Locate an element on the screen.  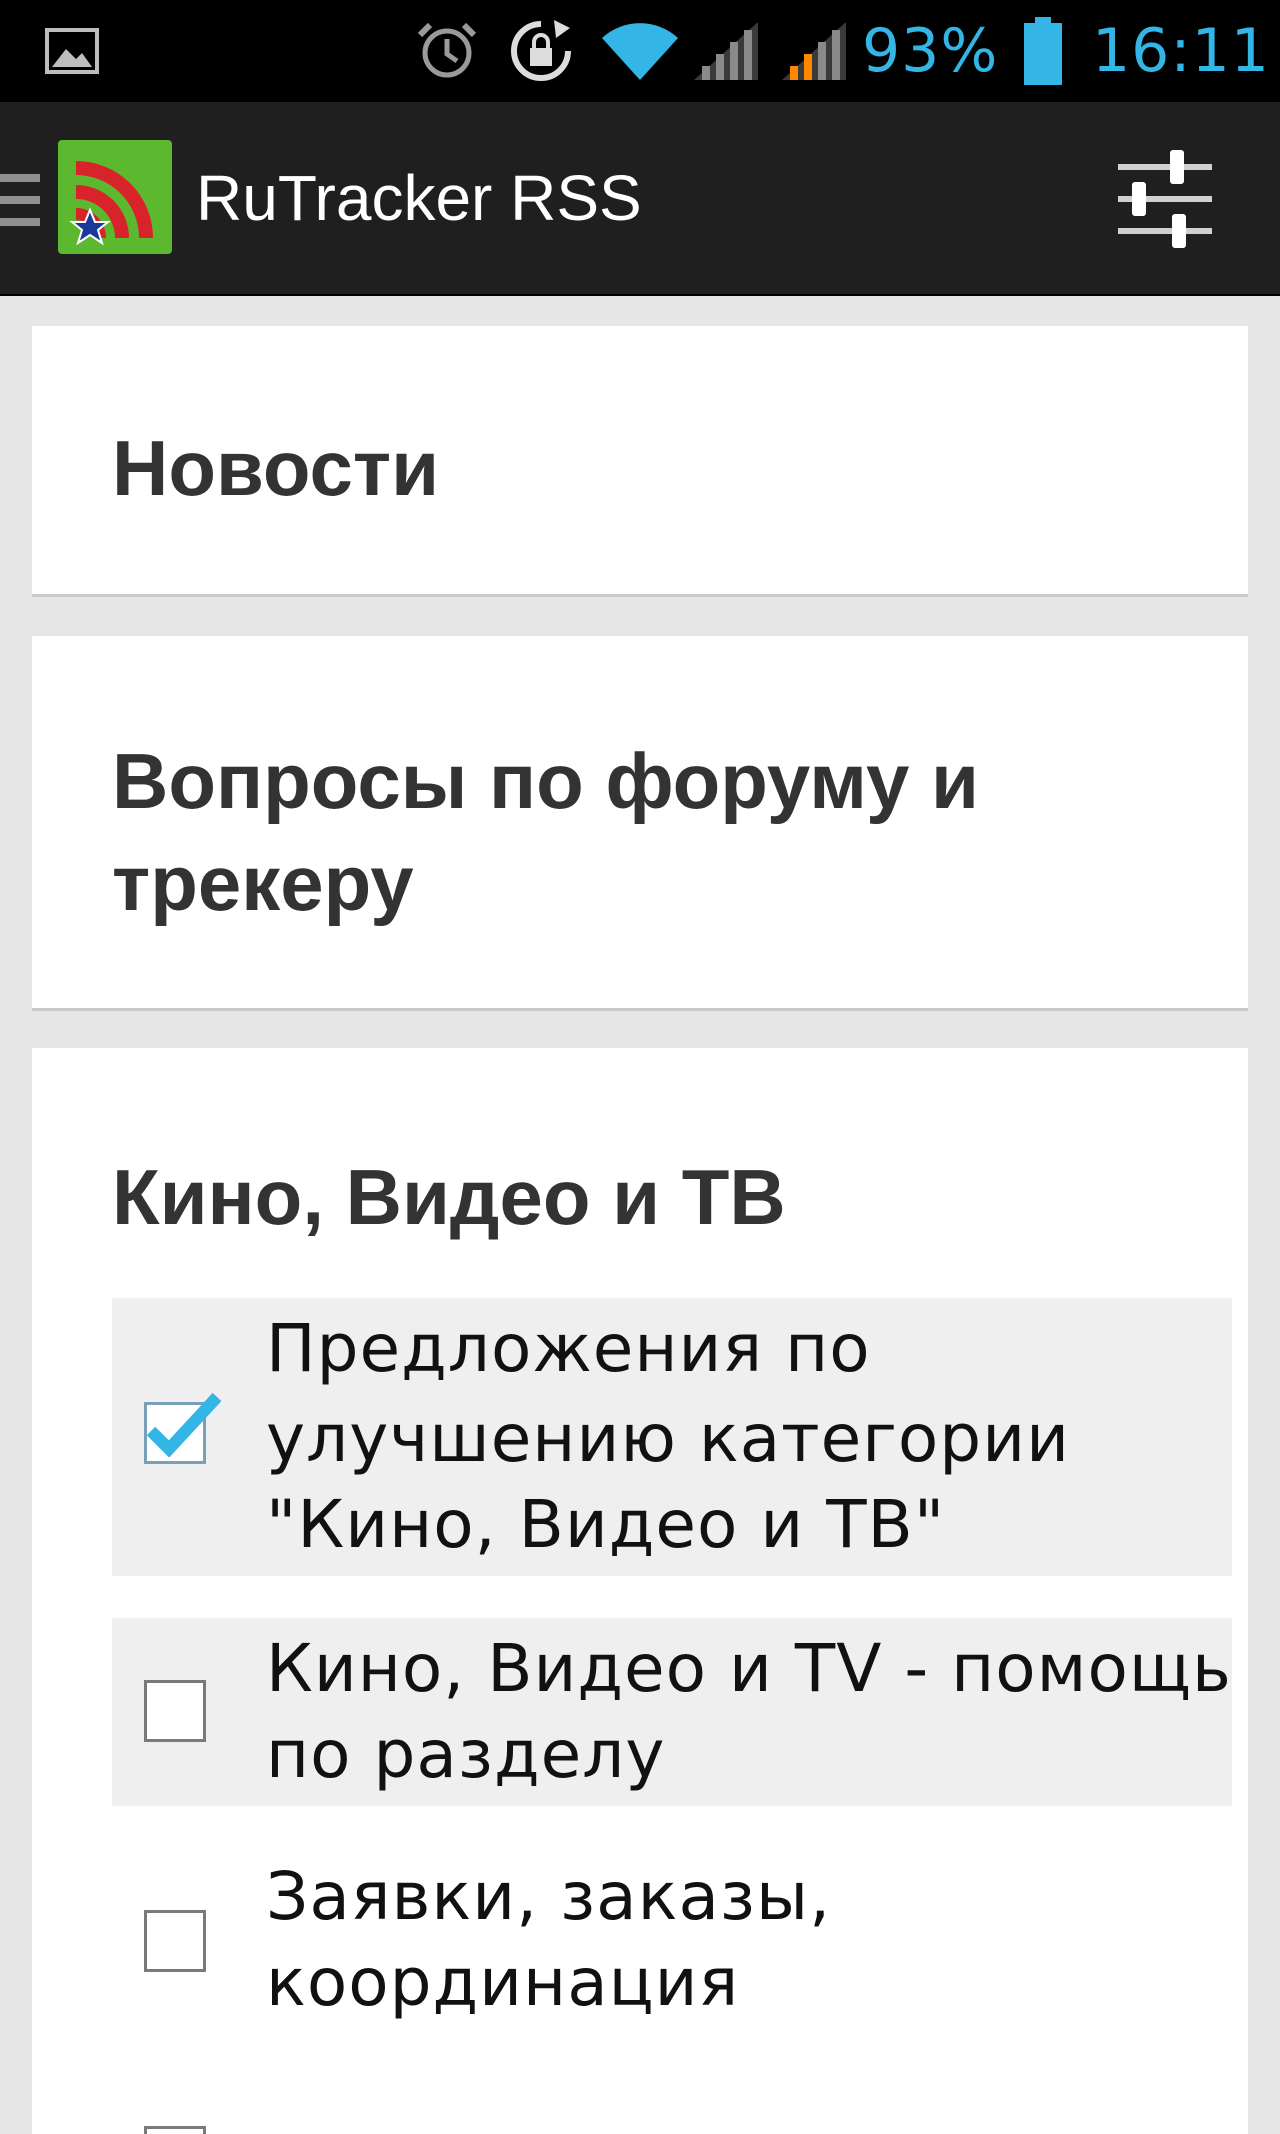
battery-icon is located at coordinates (1043, 51).